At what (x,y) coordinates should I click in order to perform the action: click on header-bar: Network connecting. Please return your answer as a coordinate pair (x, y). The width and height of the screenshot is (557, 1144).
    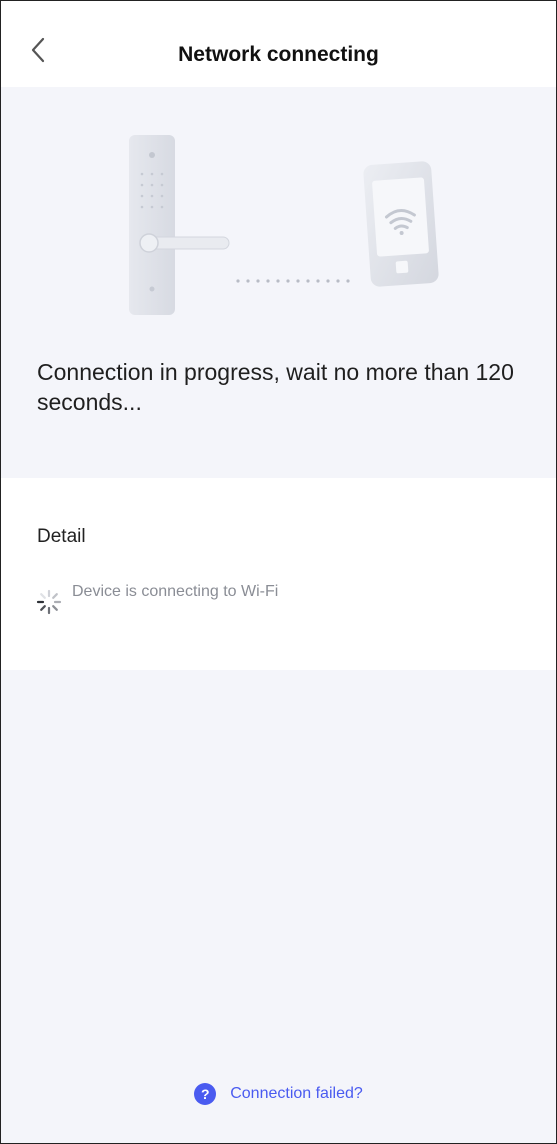
    Looking at the image, I should click on (278, 44).